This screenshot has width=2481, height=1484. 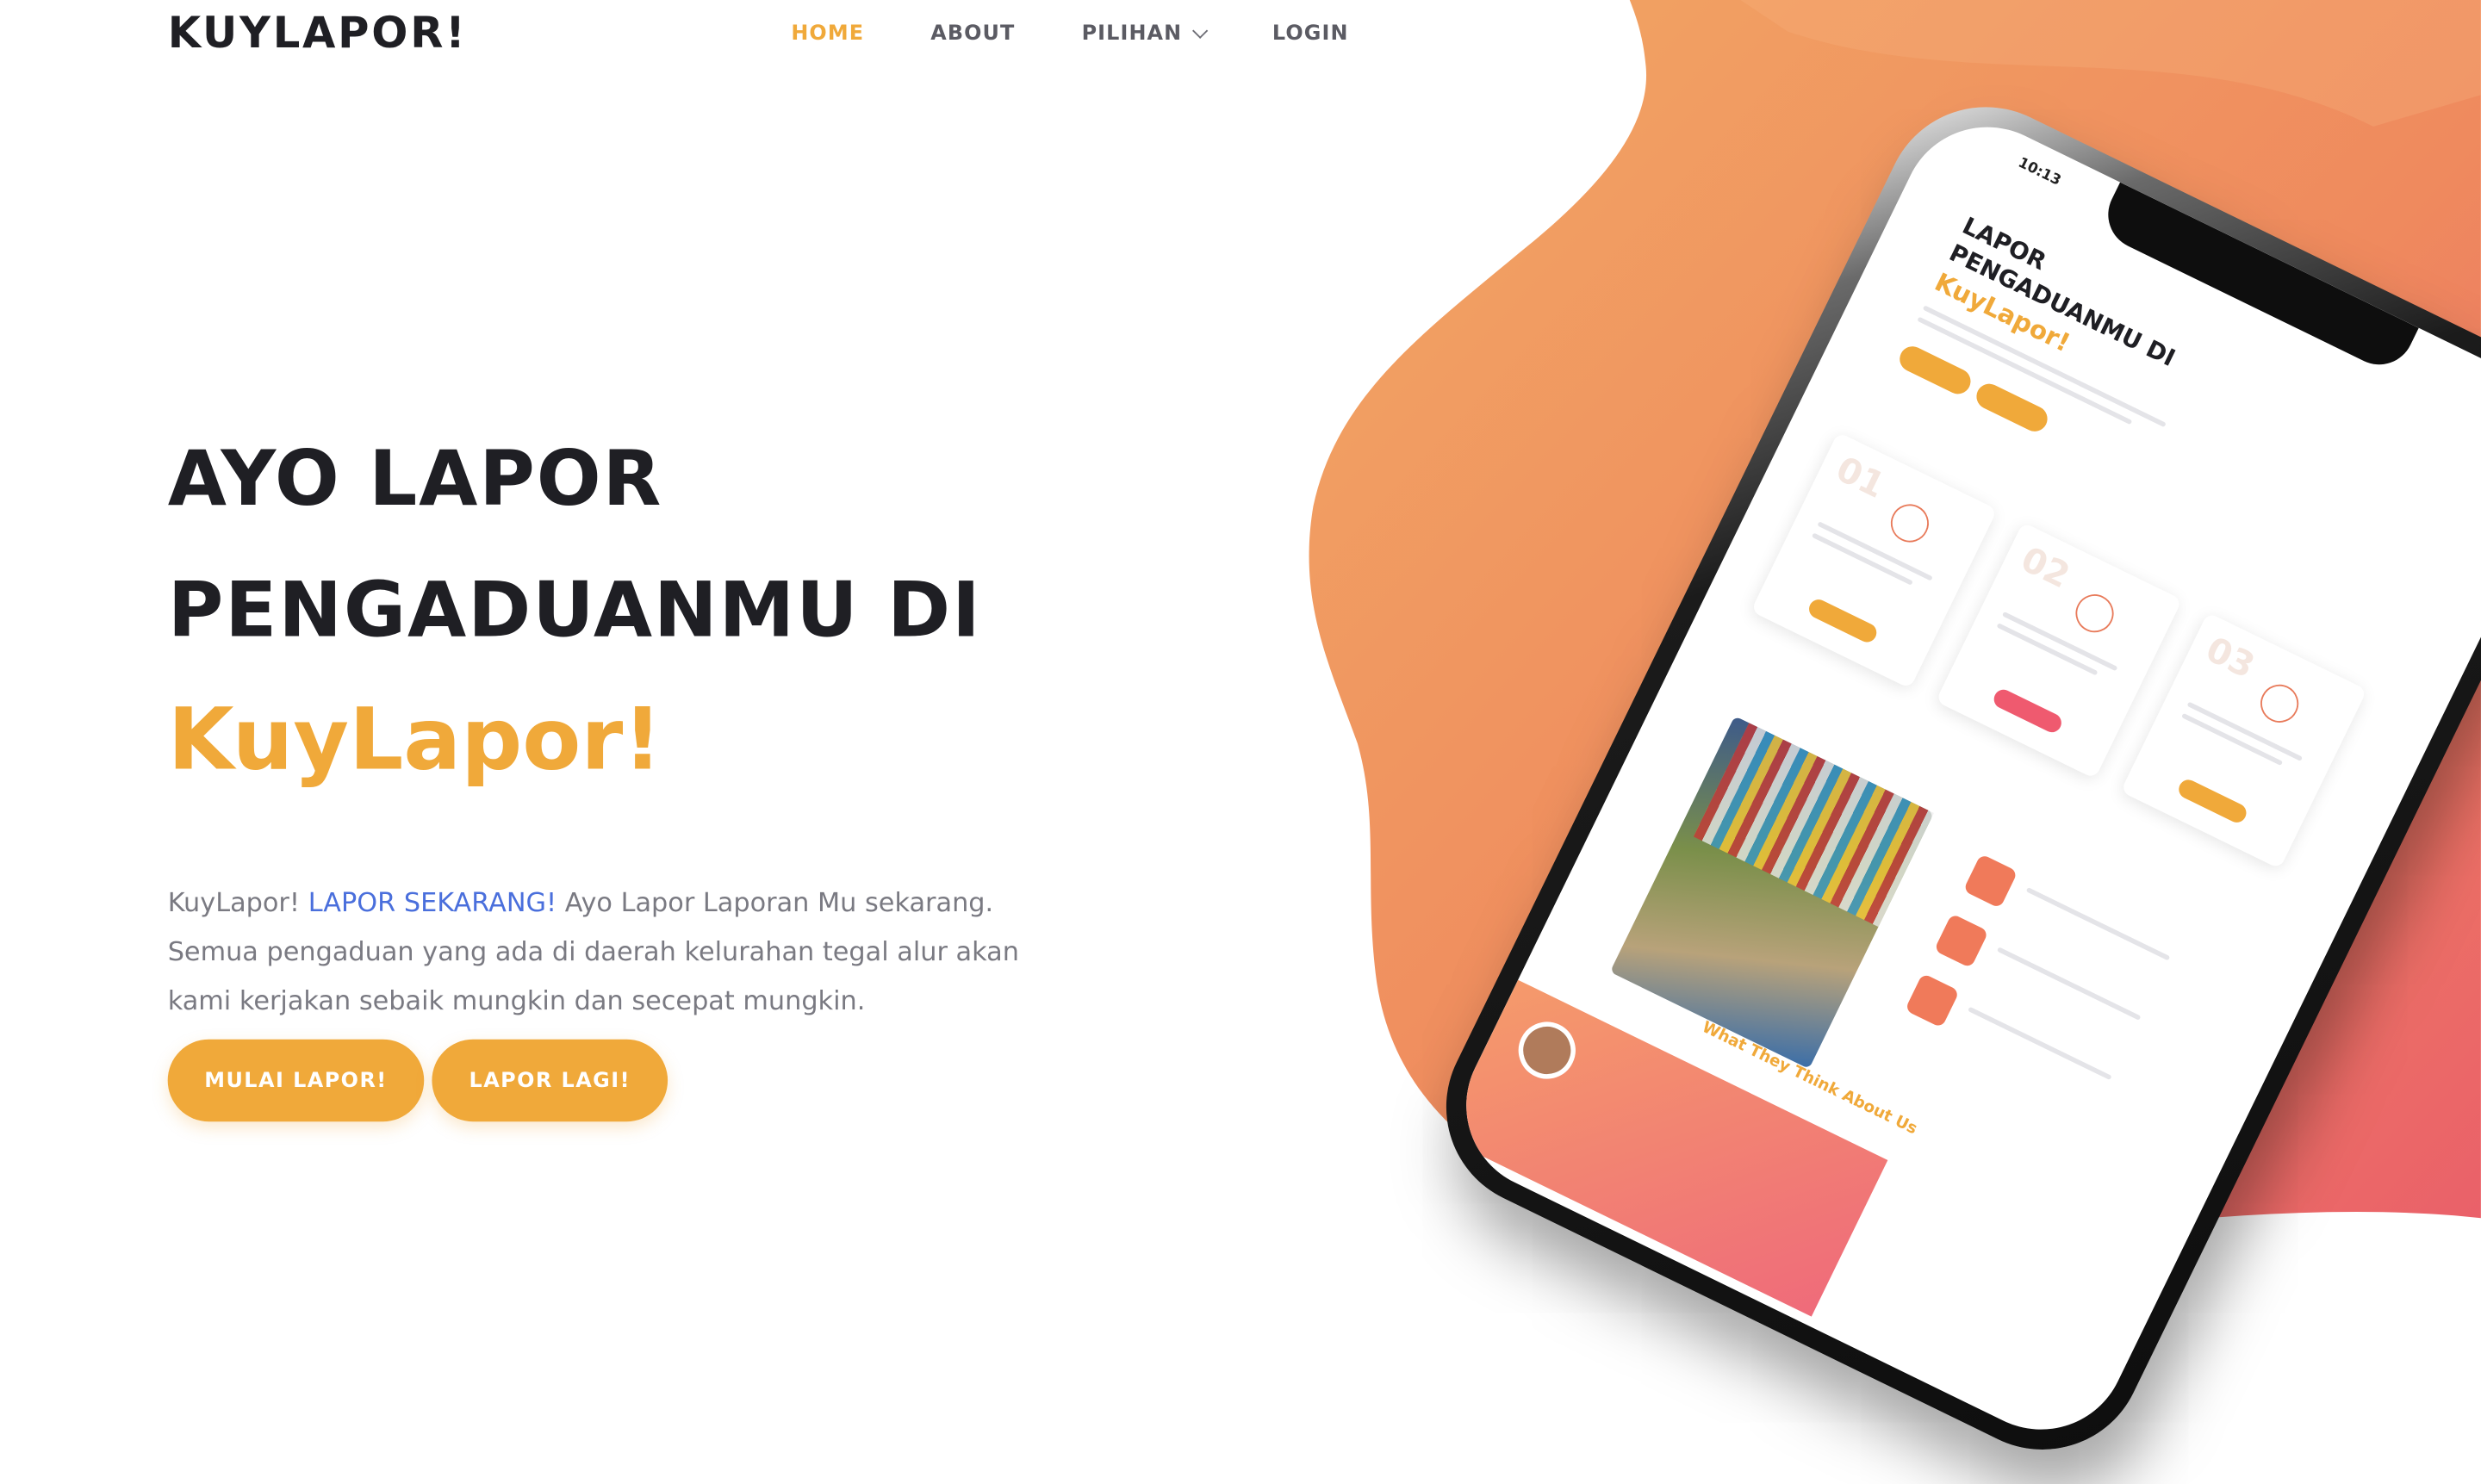 What do you see at coordinates (972, 34) in the screenshot?
I see `nav-about: ABOUT` at bounding box center [972, 34].